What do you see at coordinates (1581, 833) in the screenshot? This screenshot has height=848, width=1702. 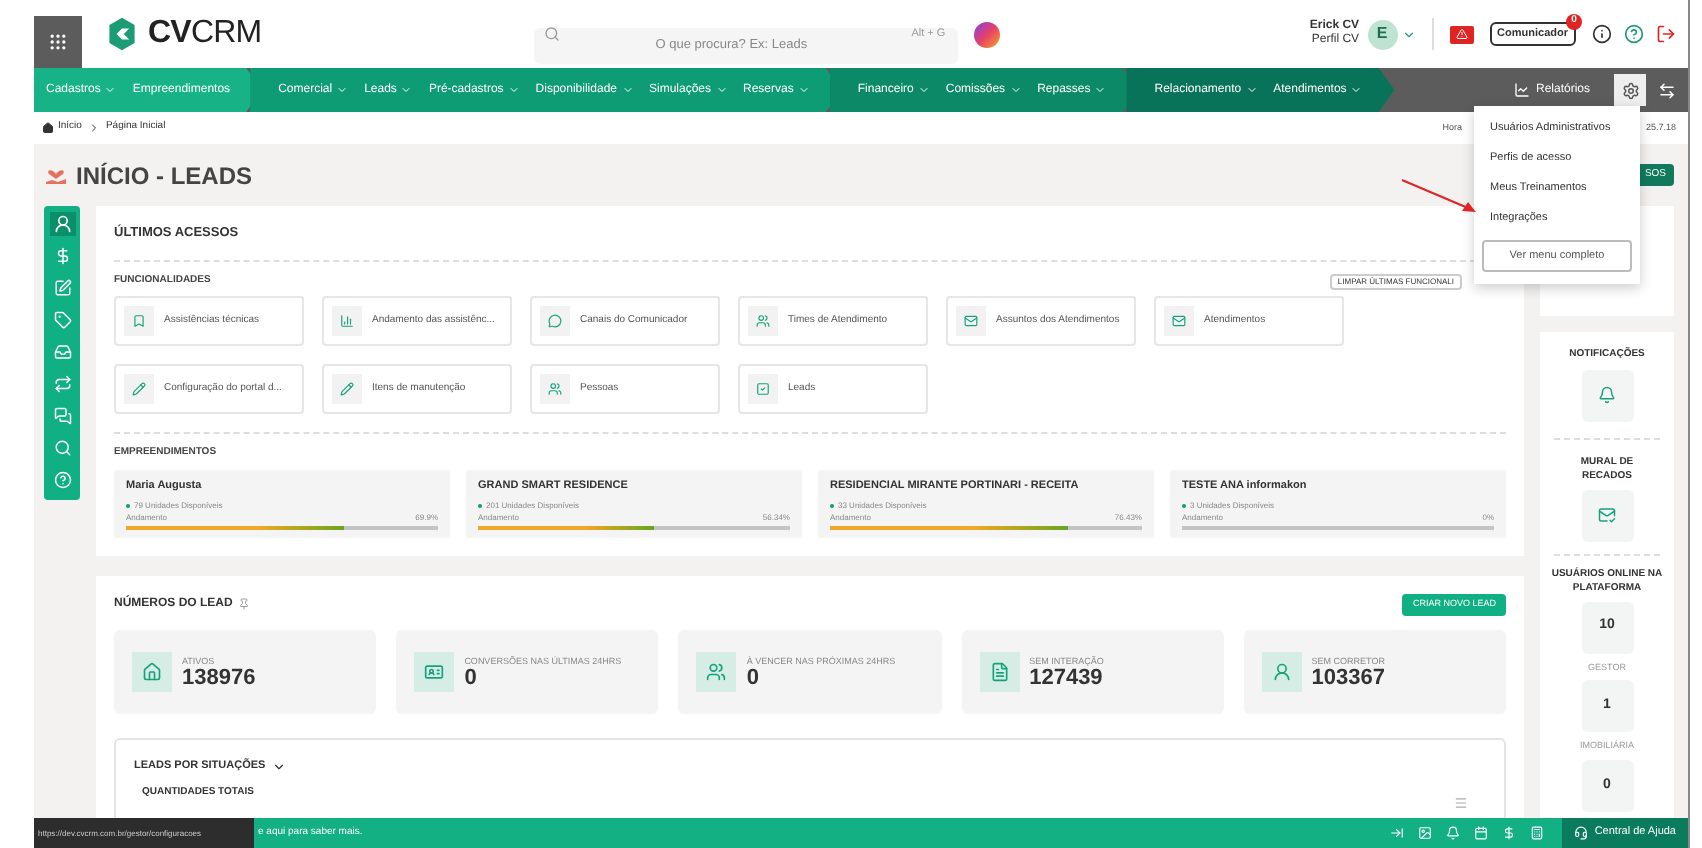 I see `headset-icon` at bounding box center [1581, 833].